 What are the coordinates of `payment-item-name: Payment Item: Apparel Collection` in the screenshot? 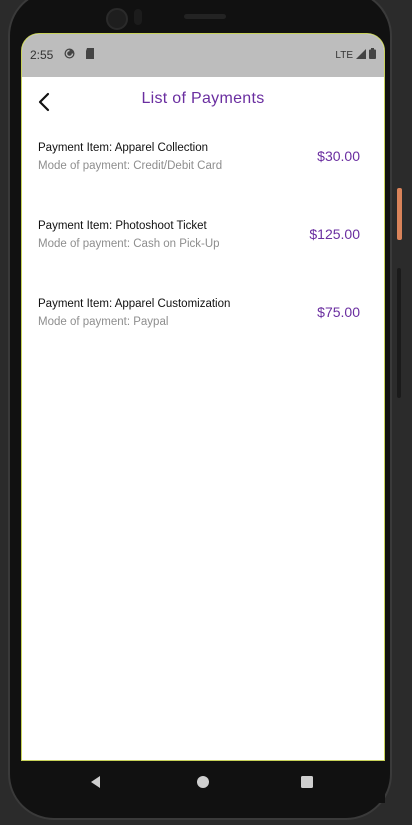 It's located at (123, 148).